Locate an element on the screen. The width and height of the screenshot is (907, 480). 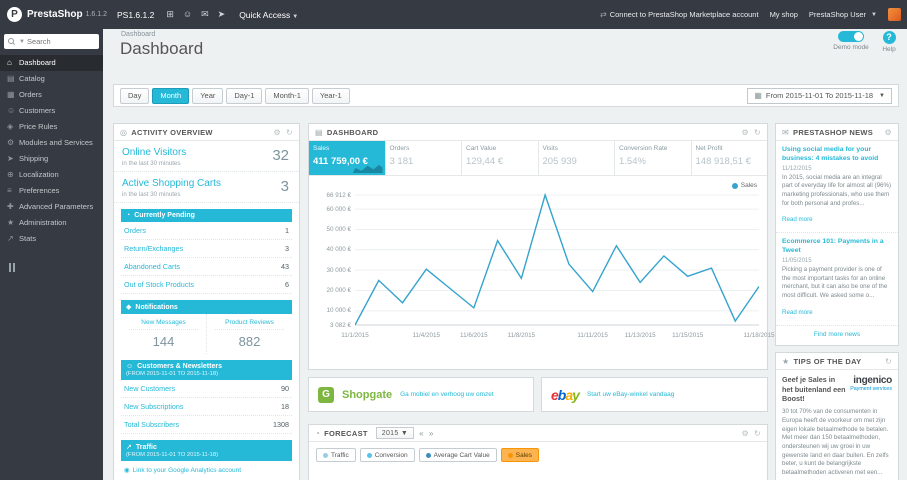
search-icon is located at coordinates (11, 41).